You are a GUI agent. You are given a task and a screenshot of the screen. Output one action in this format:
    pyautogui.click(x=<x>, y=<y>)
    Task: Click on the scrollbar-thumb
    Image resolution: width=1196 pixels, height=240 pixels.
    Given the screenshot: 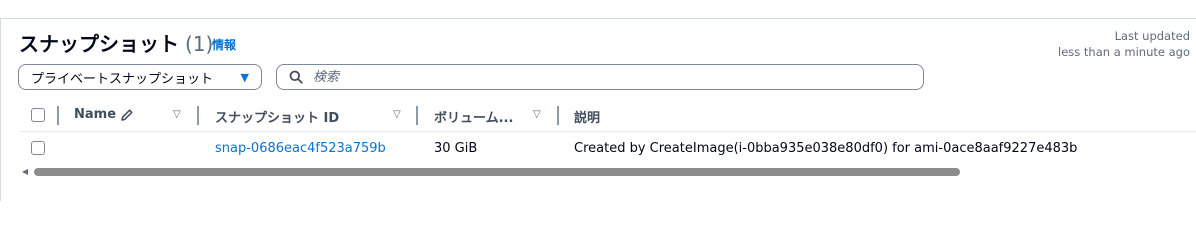 What is the action you would take?
    pyautogui.click(x=497, y=172)
    